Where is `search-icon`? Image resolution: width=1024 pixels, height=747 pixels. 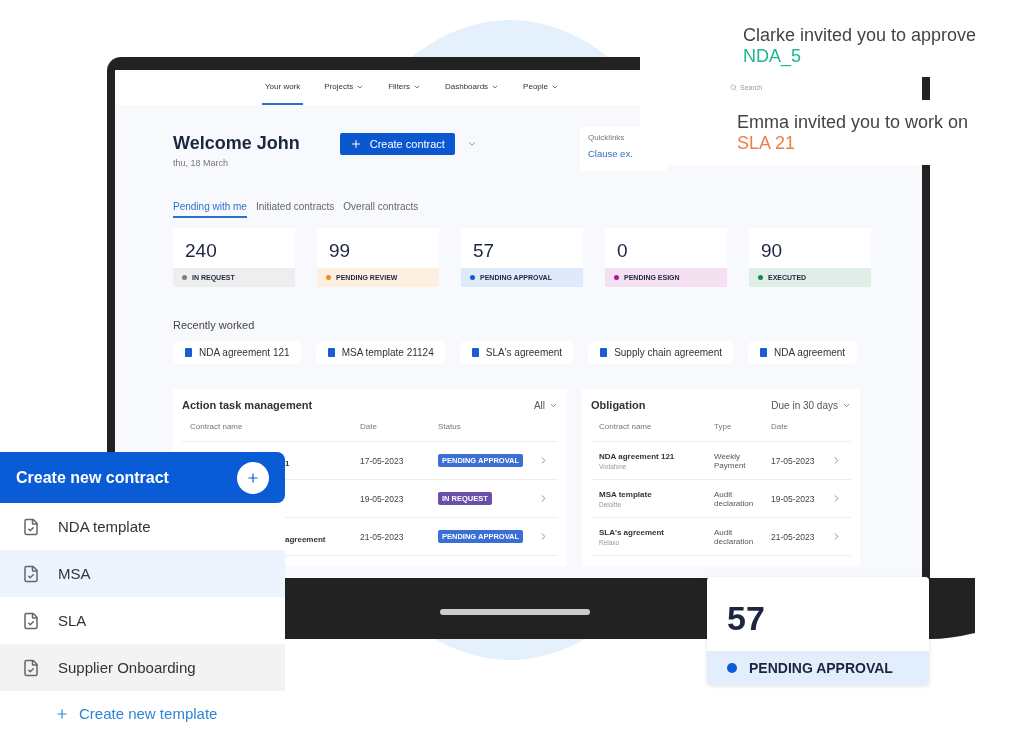
search-icon is located at coordinates (734, 87).